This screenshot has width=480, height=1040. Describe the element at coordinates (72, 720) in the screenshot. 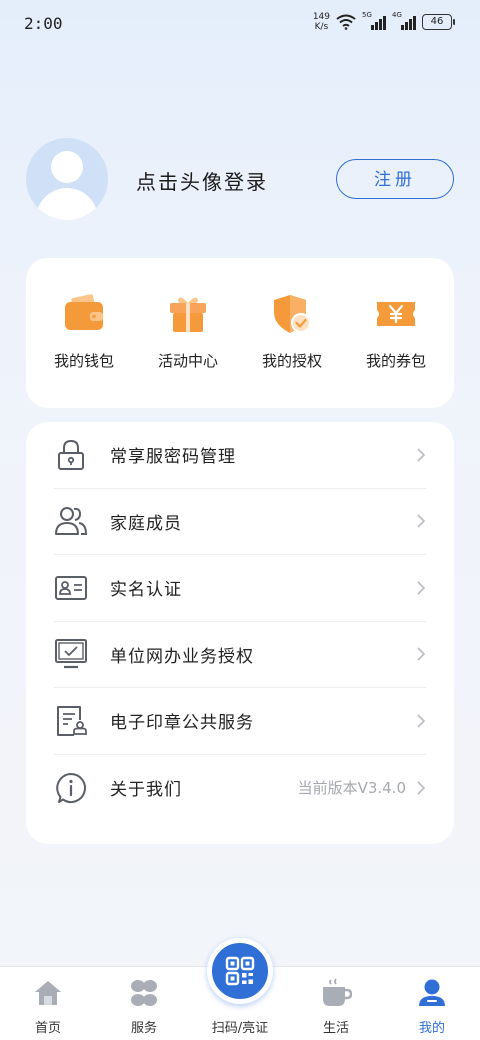

I see `seal-document-icon` at that location.